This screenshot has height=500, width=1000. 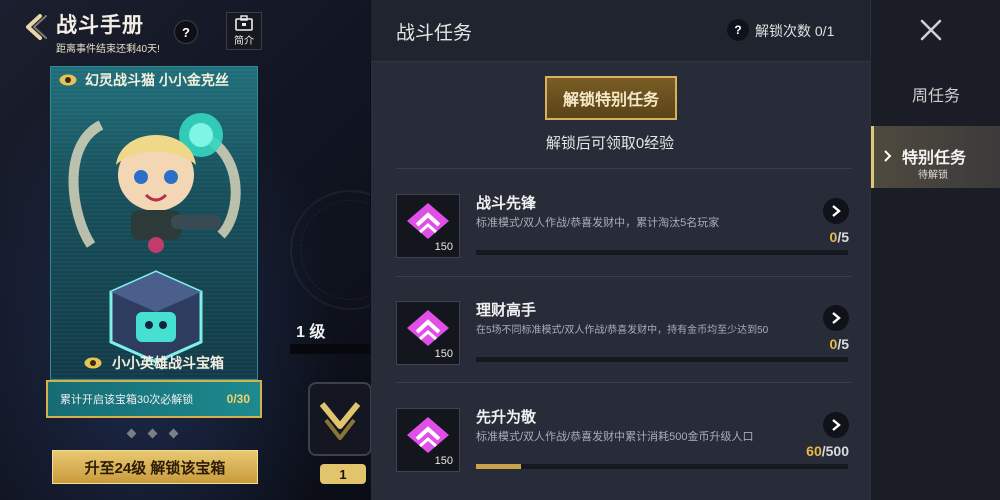 What do you see at coordinates (931, 30) in the screenshot?
I see `close-icon` at bounding box center [931, 30].